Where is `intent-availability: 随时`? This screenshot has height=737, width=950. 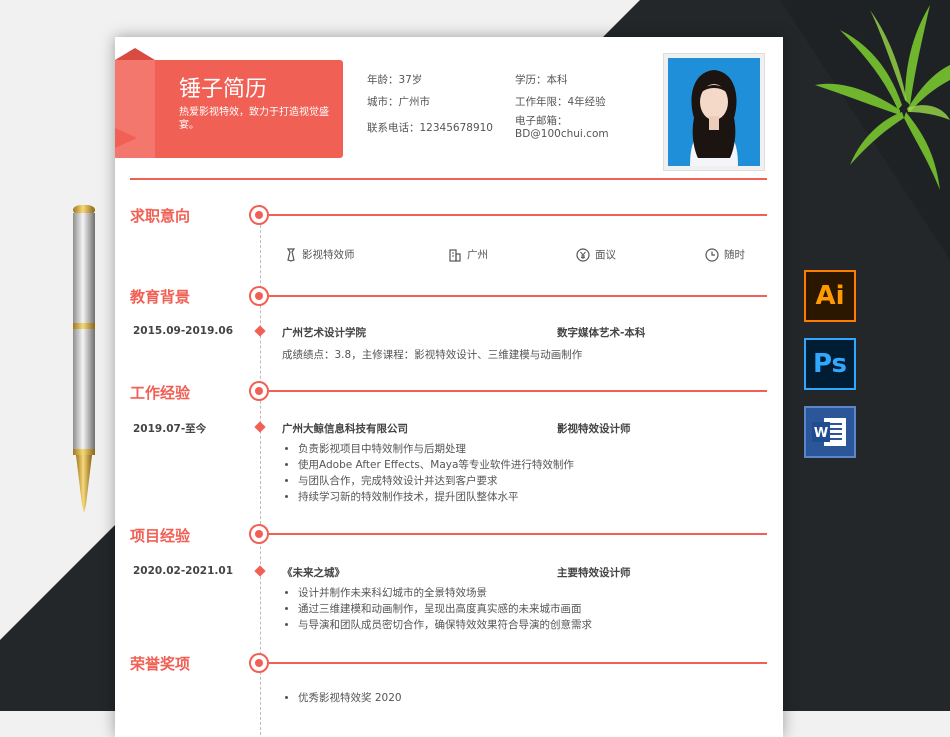 intent-availability: 随时 is located at coordinates (725, 254).